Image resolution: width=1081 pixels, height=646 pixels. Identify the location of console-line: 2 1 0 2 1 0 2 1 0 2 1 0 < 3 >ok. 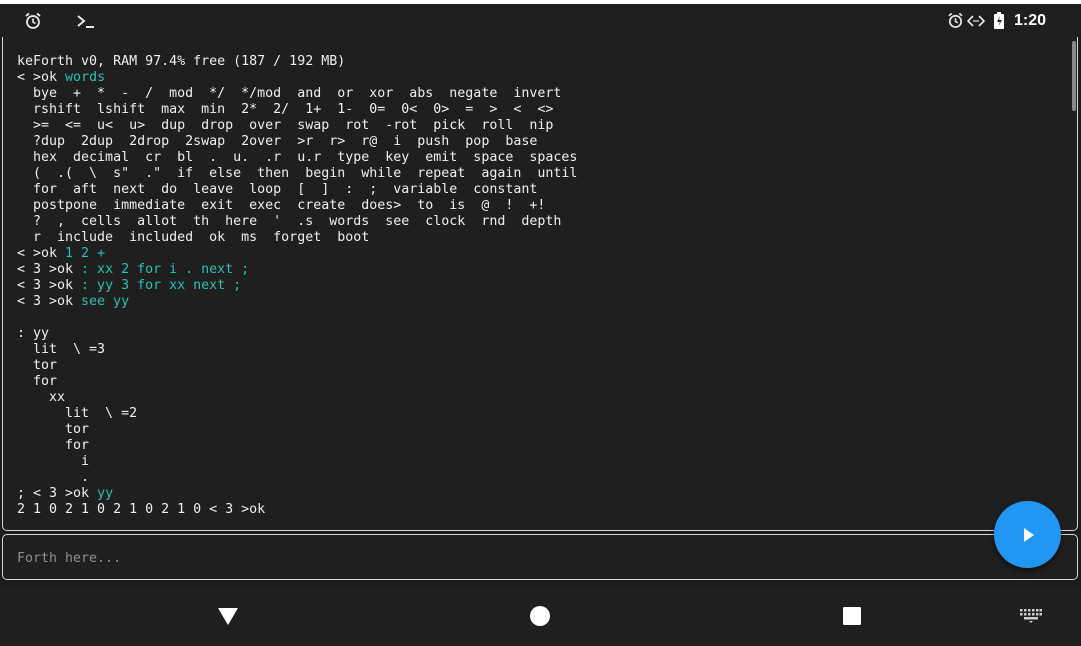
(297, 510).